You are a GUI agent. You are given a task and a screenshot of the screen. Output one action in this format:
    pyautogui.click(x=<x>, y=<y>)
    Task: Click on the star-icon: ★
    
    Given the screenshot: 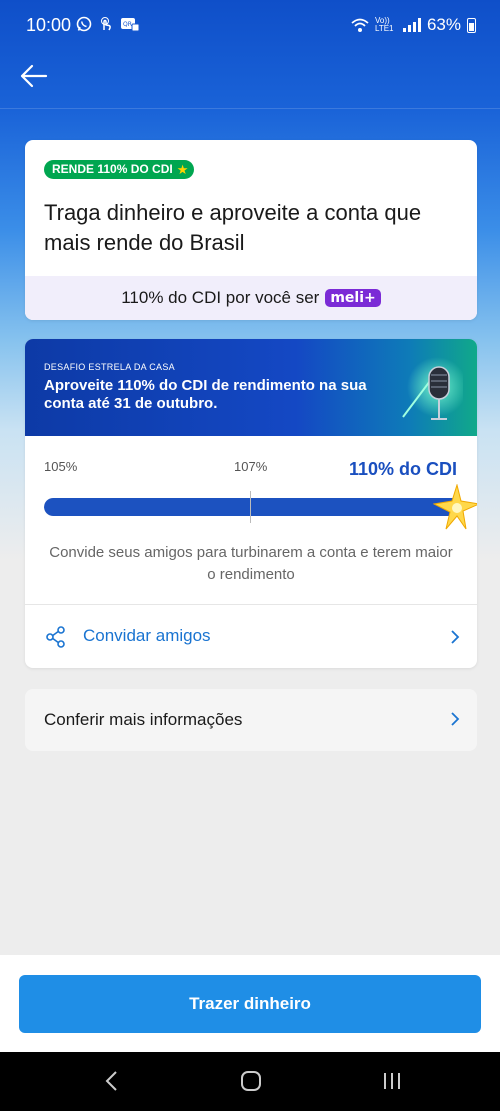 What is the action you would take?
    pyautogui.click(x=182, y=169)
    